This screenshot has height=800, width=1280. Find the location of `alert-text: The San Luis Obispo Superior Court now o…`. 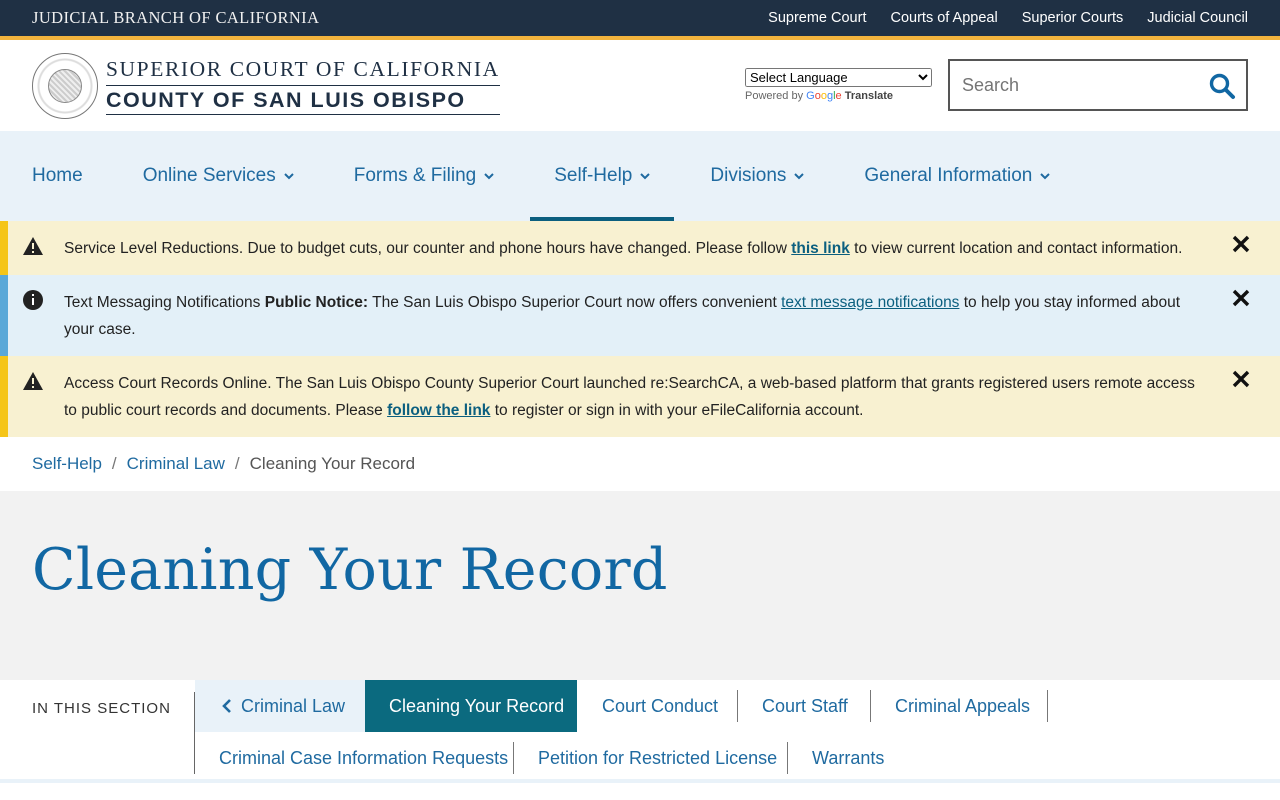

alert-text: The San Luis Obispo Superior Court now o… is located at coordinates (575, 302).